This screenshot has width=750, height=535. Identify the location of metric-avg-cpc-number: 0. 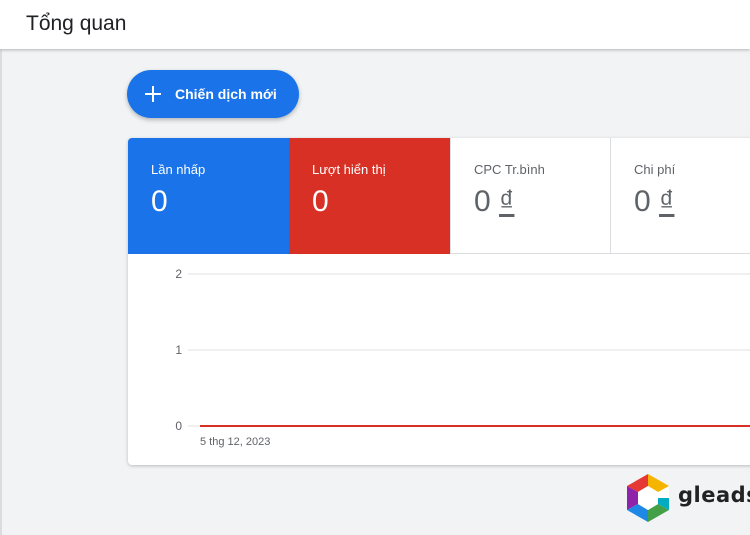
(482, 201).